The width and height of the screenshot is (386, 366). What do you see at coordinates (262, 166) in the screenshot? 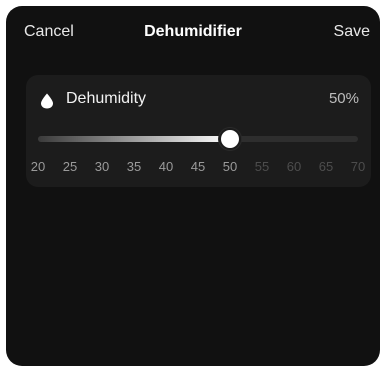
I see `tick-label: 55` at bounding box center [262, 166].